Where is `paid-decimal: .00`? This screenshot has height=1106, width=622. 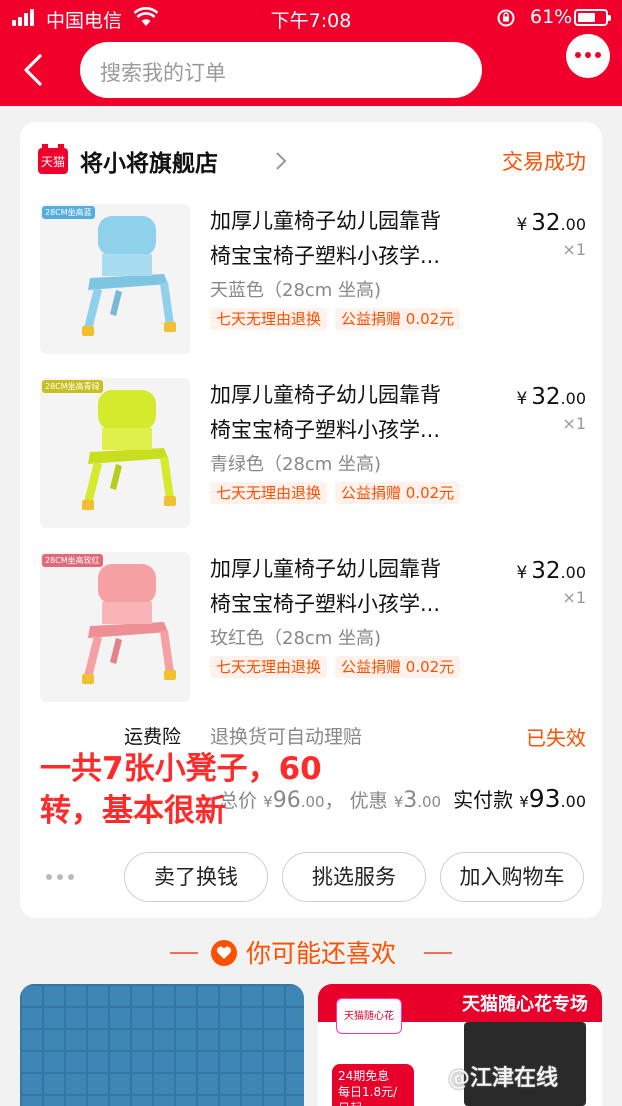
paid-decimal: .00 is located at coordinates (573, 801).